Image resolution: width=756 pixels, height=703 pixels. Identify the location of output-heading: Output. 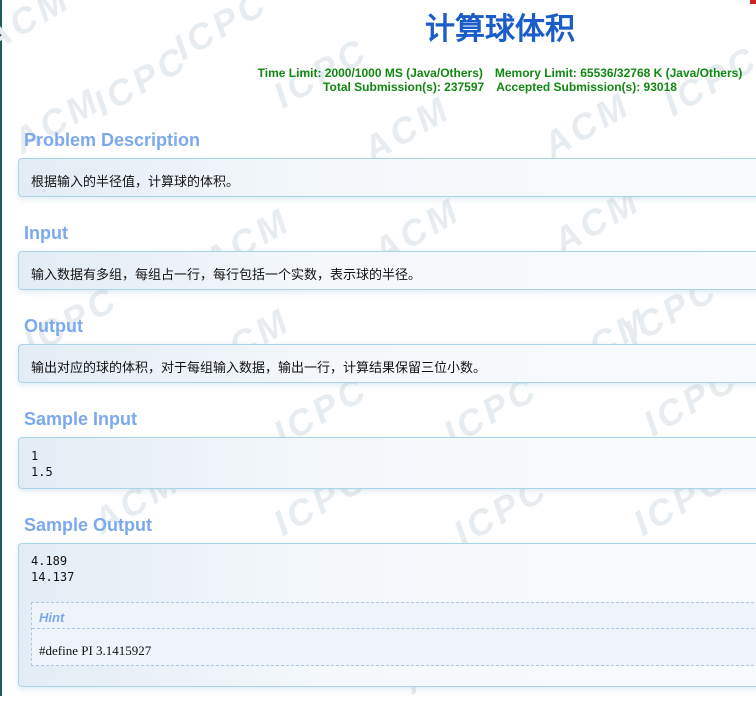
(53, 326).